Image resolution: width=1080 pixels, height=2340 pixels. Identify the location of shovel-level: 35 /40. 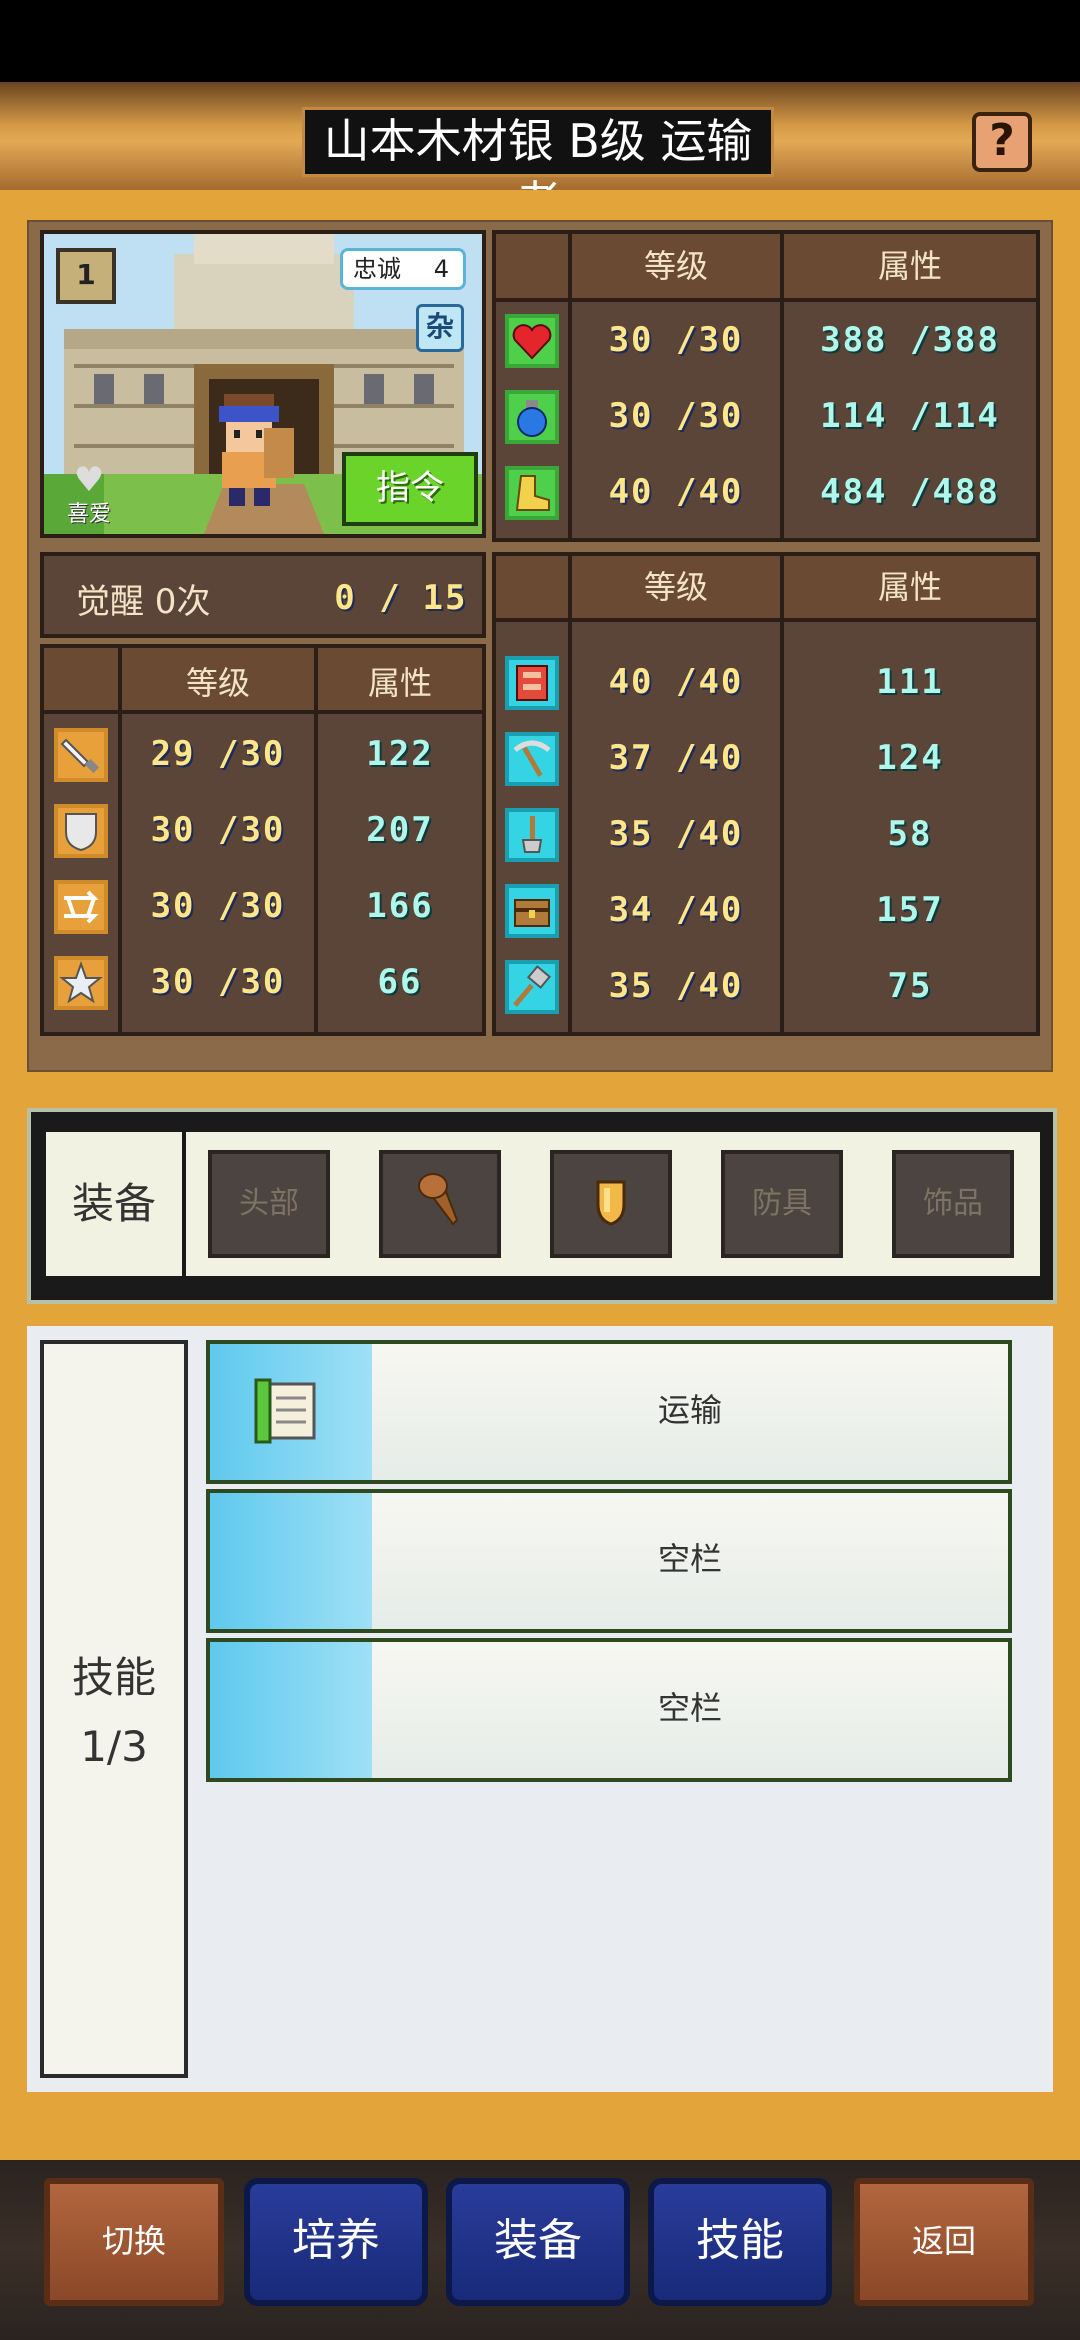
(676, 834).